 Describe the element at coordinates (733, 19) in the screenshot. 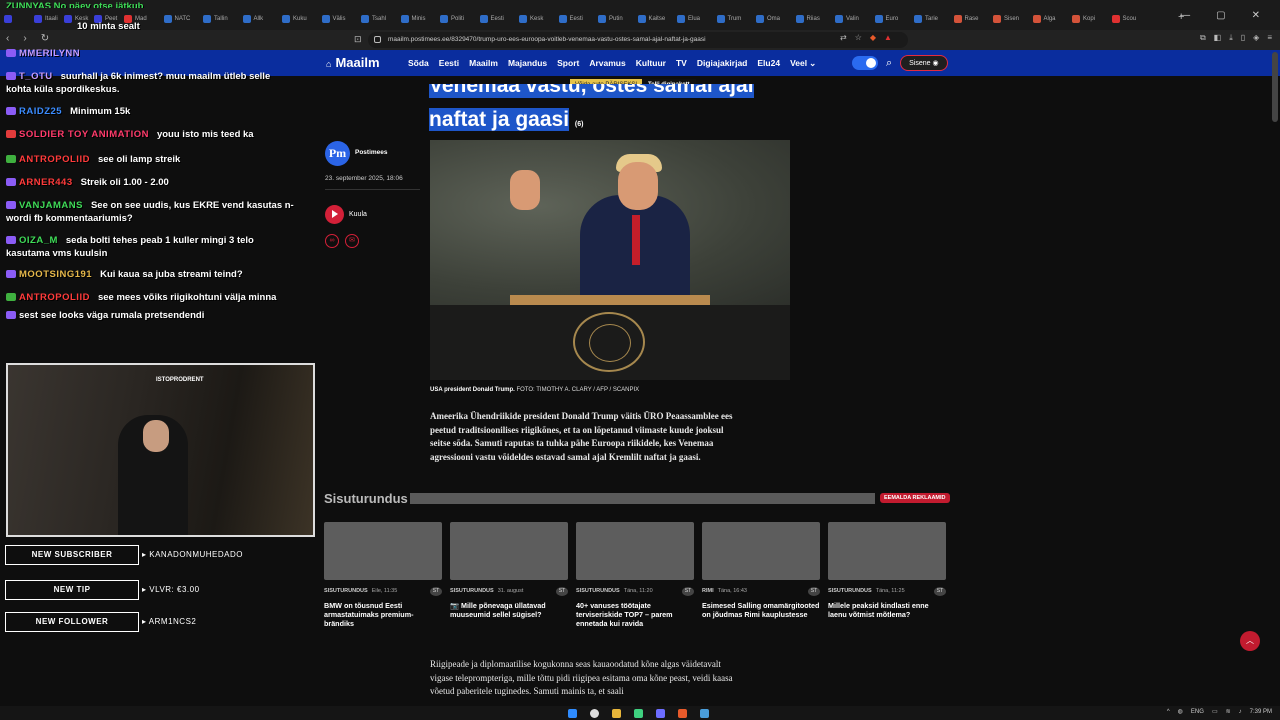

I see `browser-tab: Trum` at that location.